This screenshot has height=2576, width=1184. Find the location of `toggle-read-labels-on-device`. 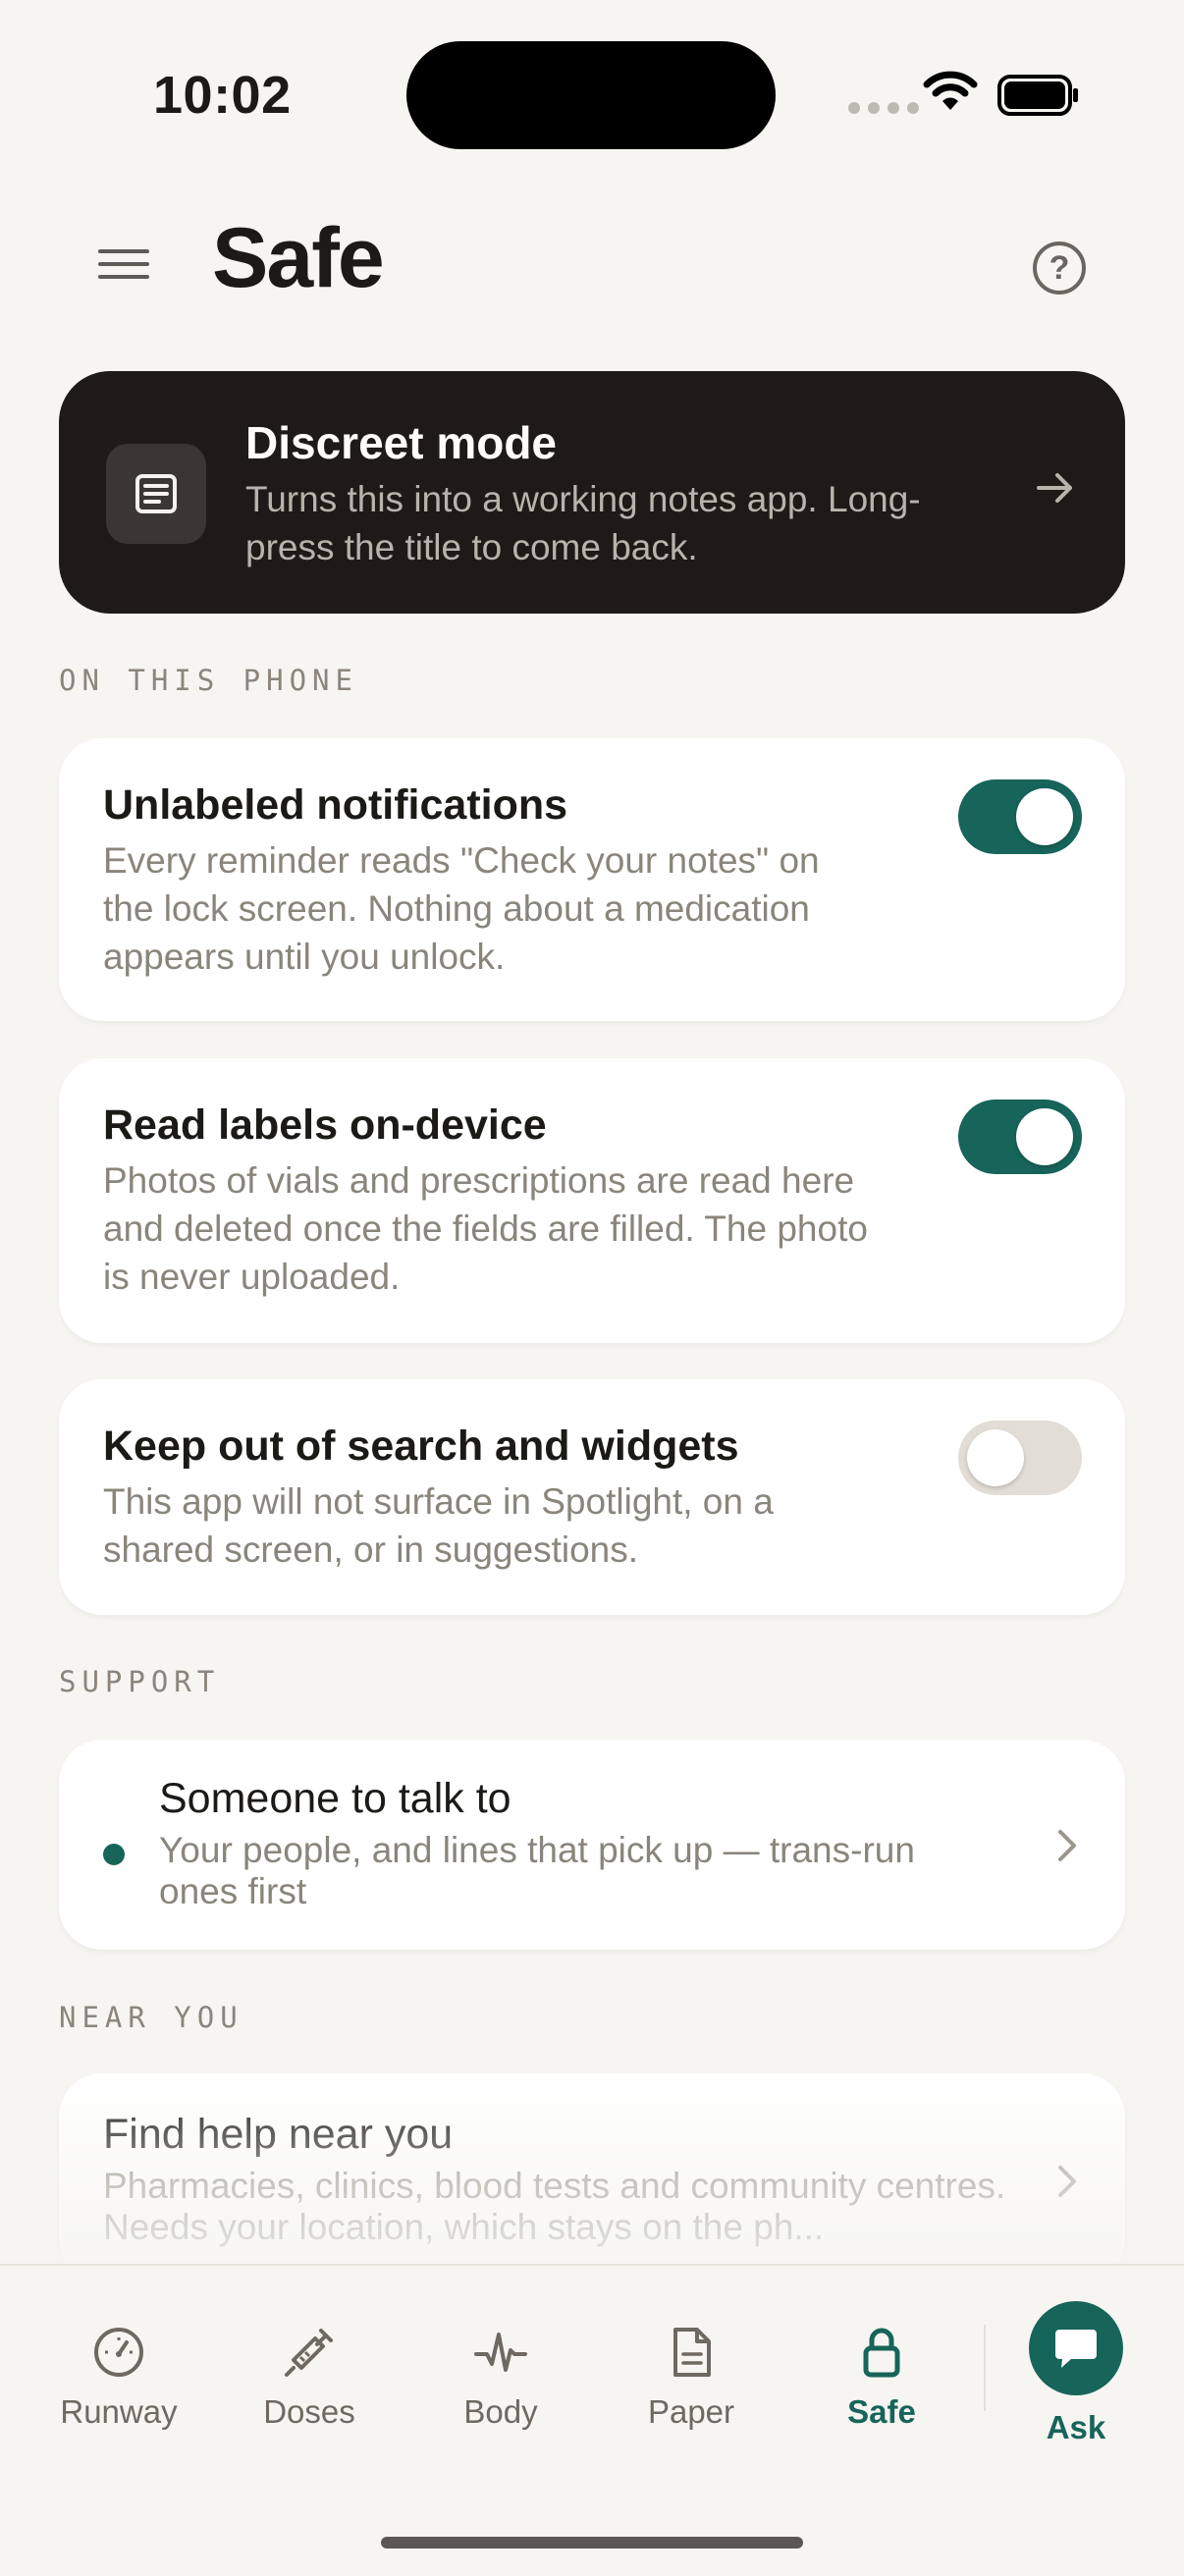

toggle-read-labels-on-device is located at coordinates (1020, 1137).